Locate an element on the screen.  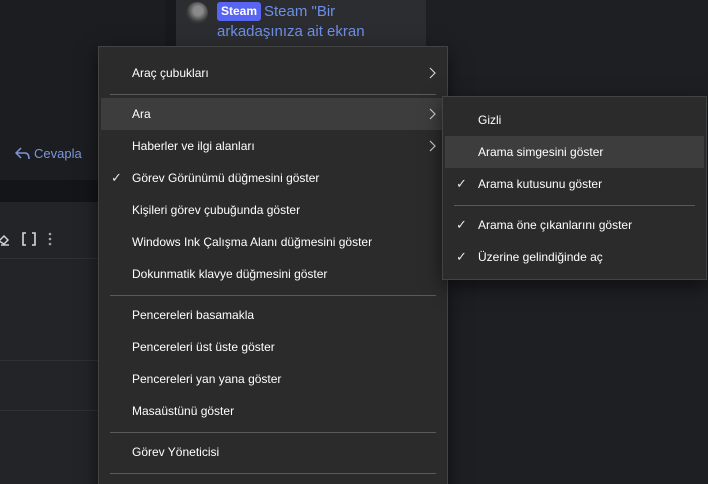
menu-item-touch-keyboard: Dokunmatik klavye düğmesini göster is located at coordinates (273, 274).